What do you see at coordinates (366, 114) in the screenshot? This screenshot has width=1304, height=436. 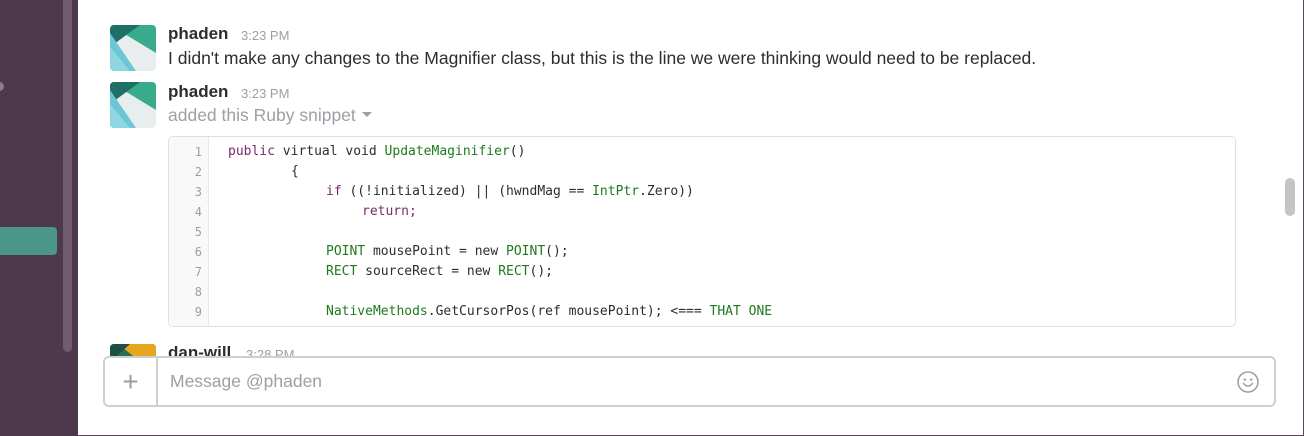 I see `caret-down-icon` at bounding box center [366, 114].